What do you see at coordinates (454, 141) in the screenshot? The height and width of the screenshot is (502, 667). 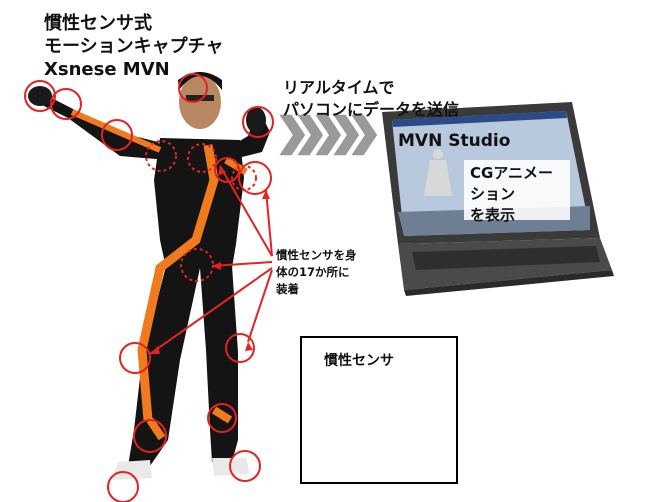 I see `screen-app-title: MVN Studio` at bounding box center [454, 141].